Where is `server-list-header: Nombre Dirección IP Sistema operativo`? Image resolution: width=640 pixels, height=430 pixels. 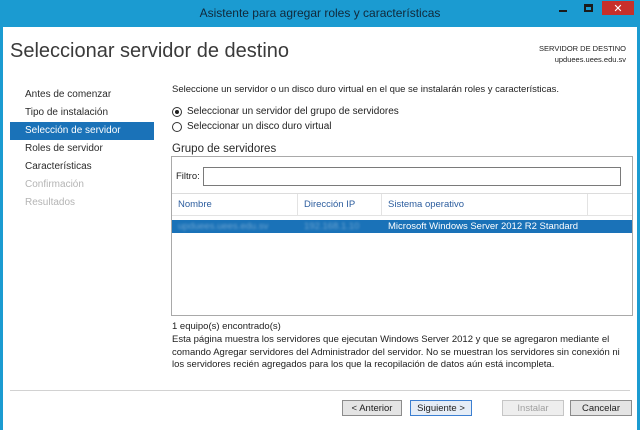 server-list-header: Nombre Dirección IP Sistema operativo is located at coordinates (402, 205).